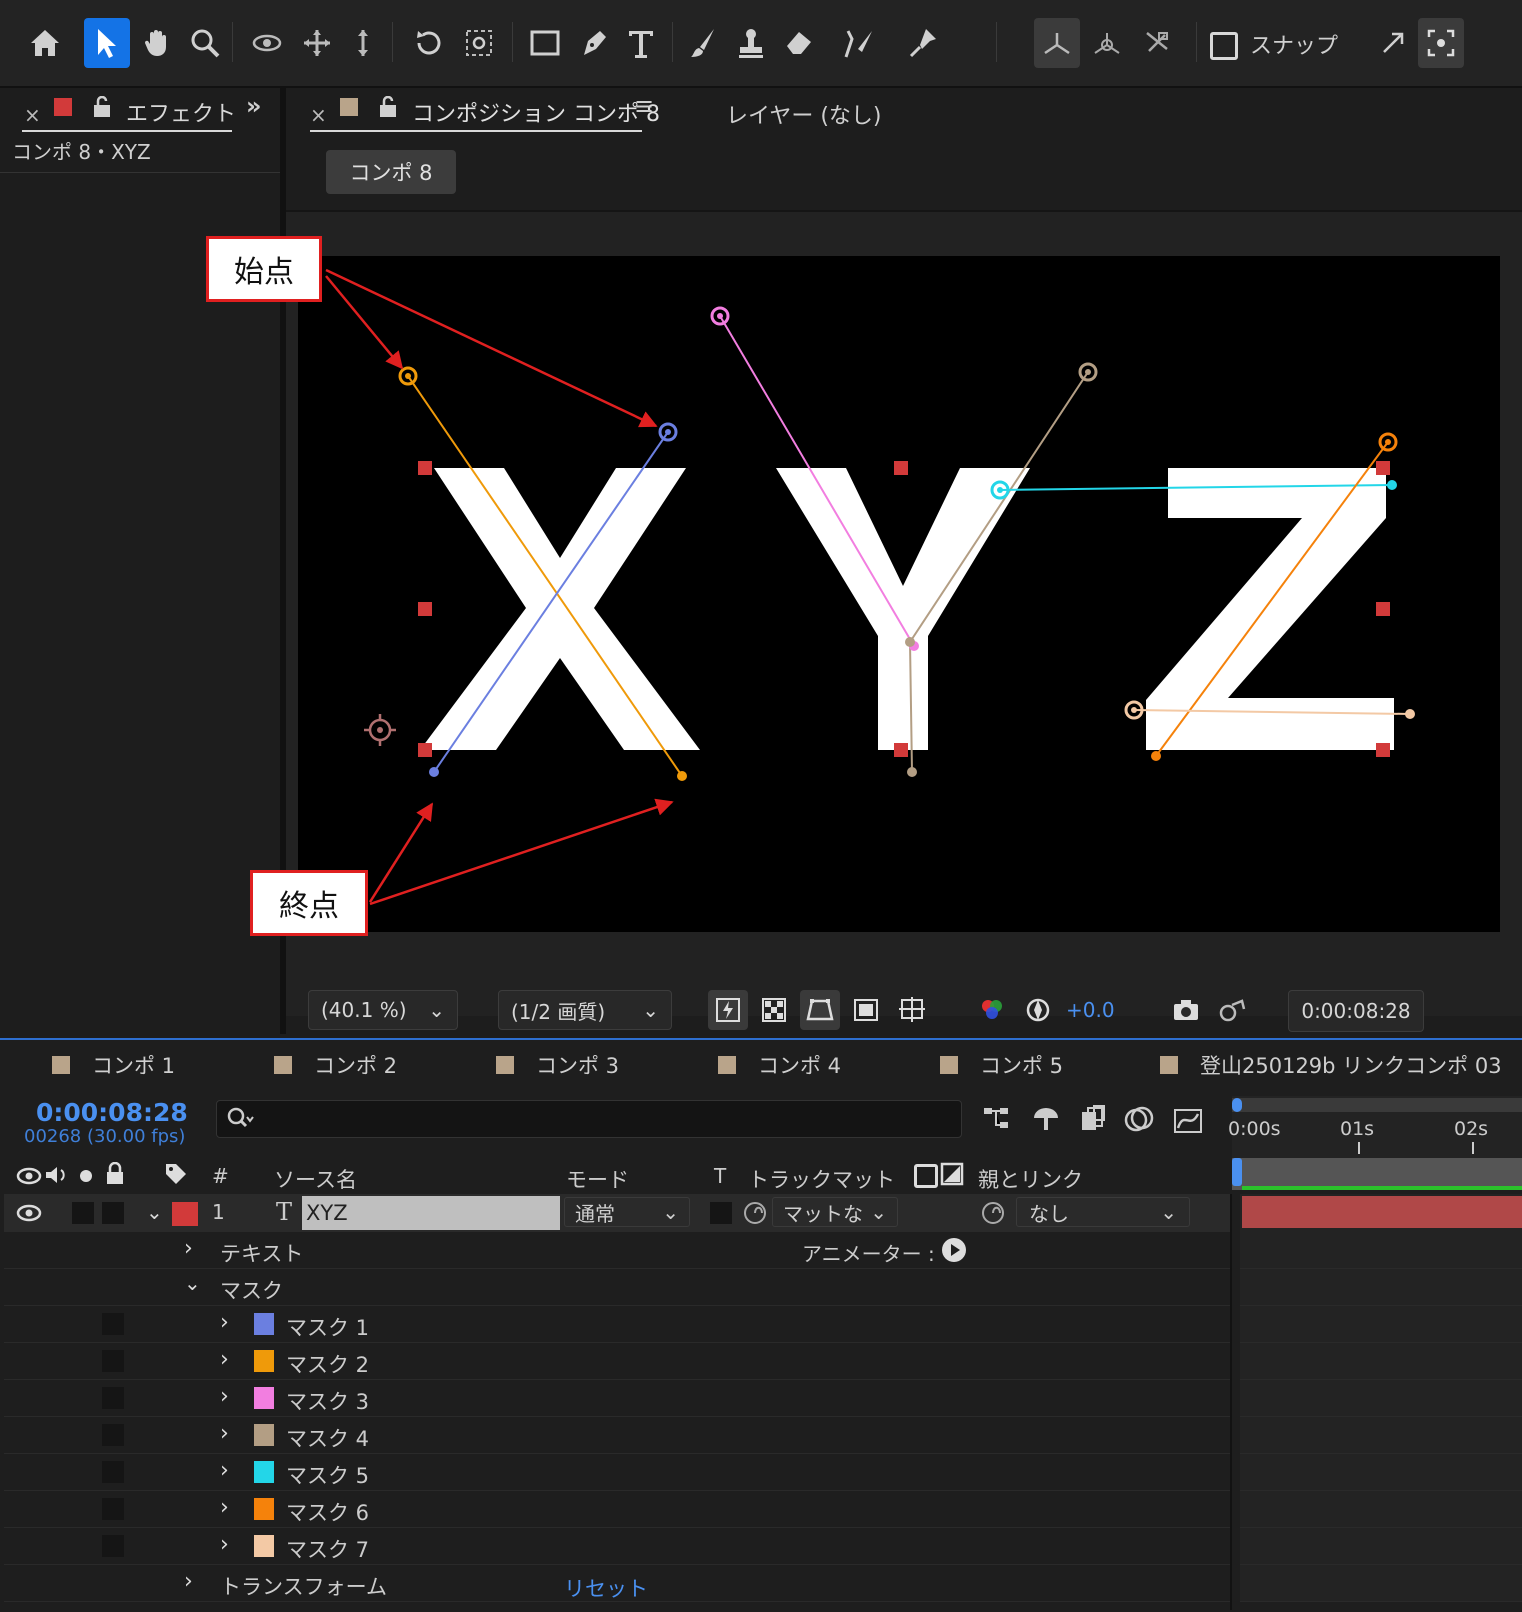 Image resolution: width=1522 pixels, height=1612 pixels. I want to click on mask-name: マスク 4, so click(327, 1438).